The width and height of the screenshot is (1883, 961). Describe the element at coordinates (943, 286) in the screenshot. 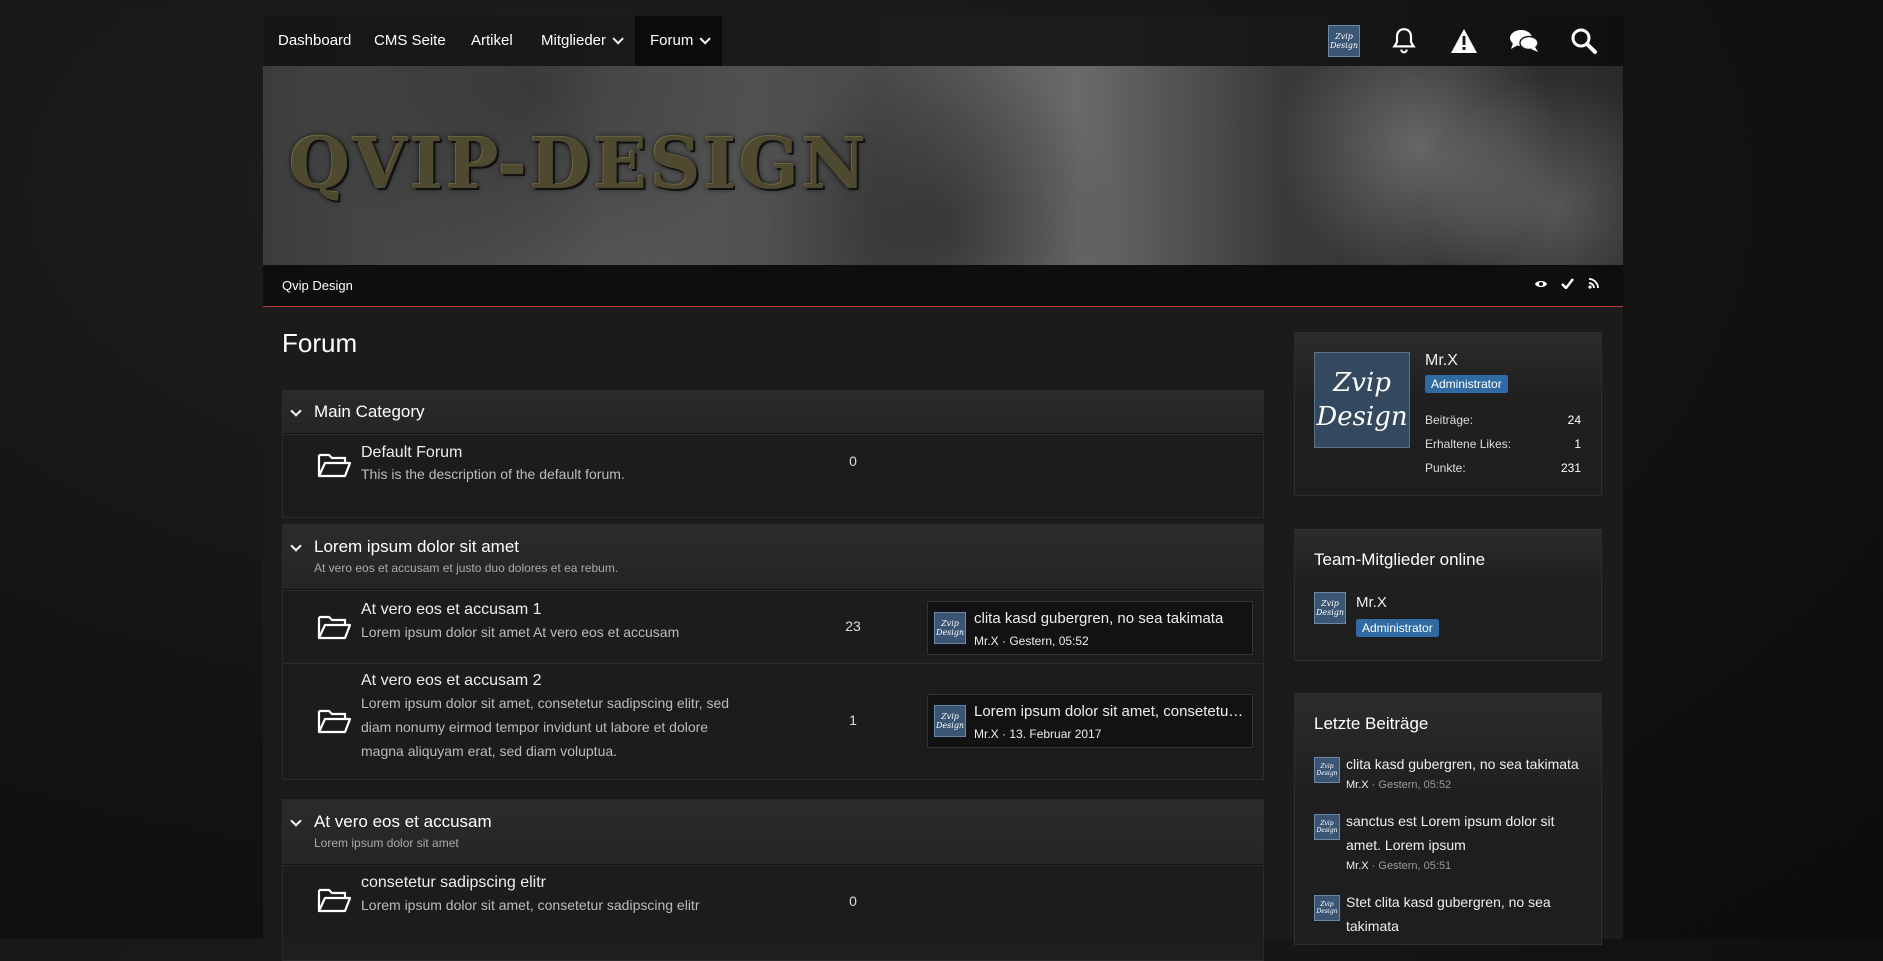

I see `breadcrumb-bar: Qvip Design` at that location.